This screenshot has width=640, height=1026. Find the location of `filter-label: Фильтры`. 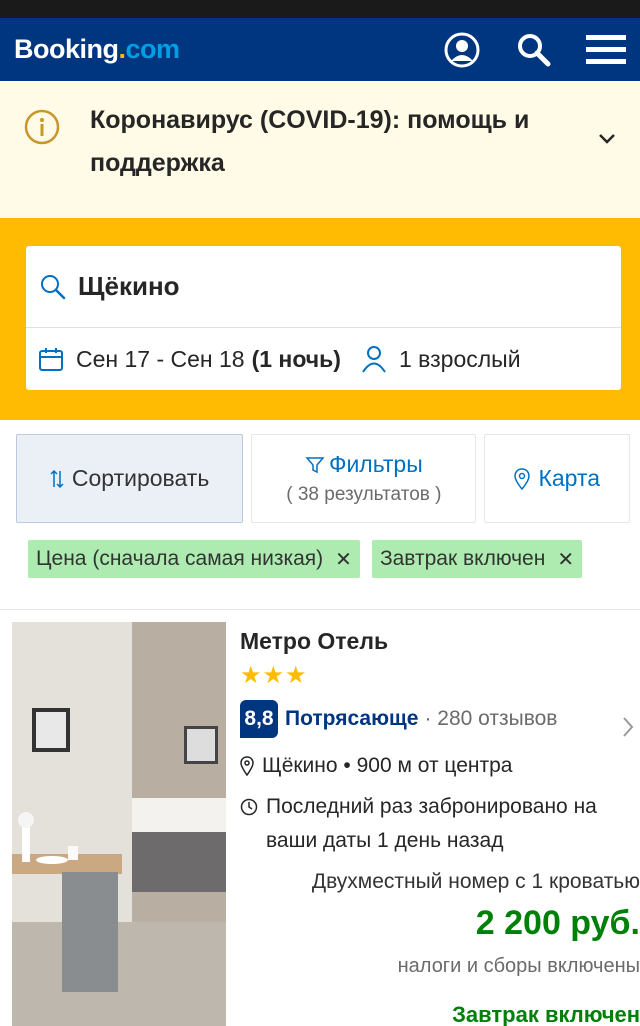

filter-label: Фильтры is located at coordinates (375, 464).